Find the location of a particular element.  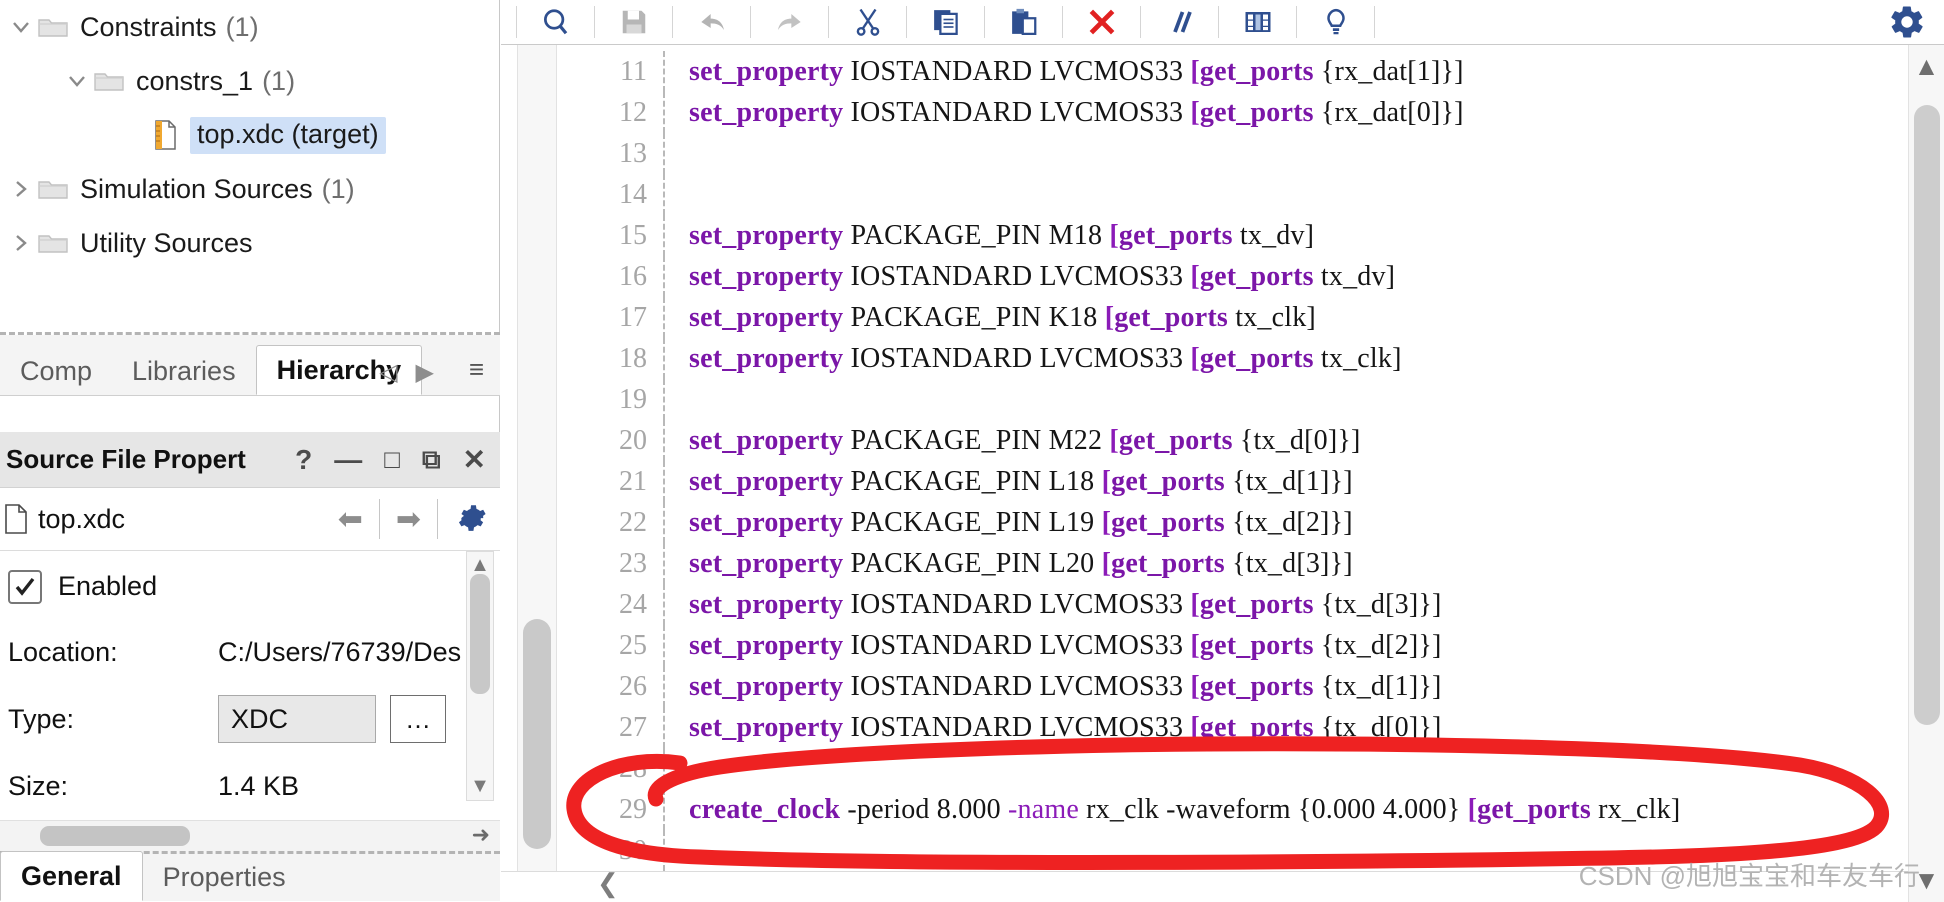

tree-item-constraints: Constraints (1) is located at coordinates (249, 27).